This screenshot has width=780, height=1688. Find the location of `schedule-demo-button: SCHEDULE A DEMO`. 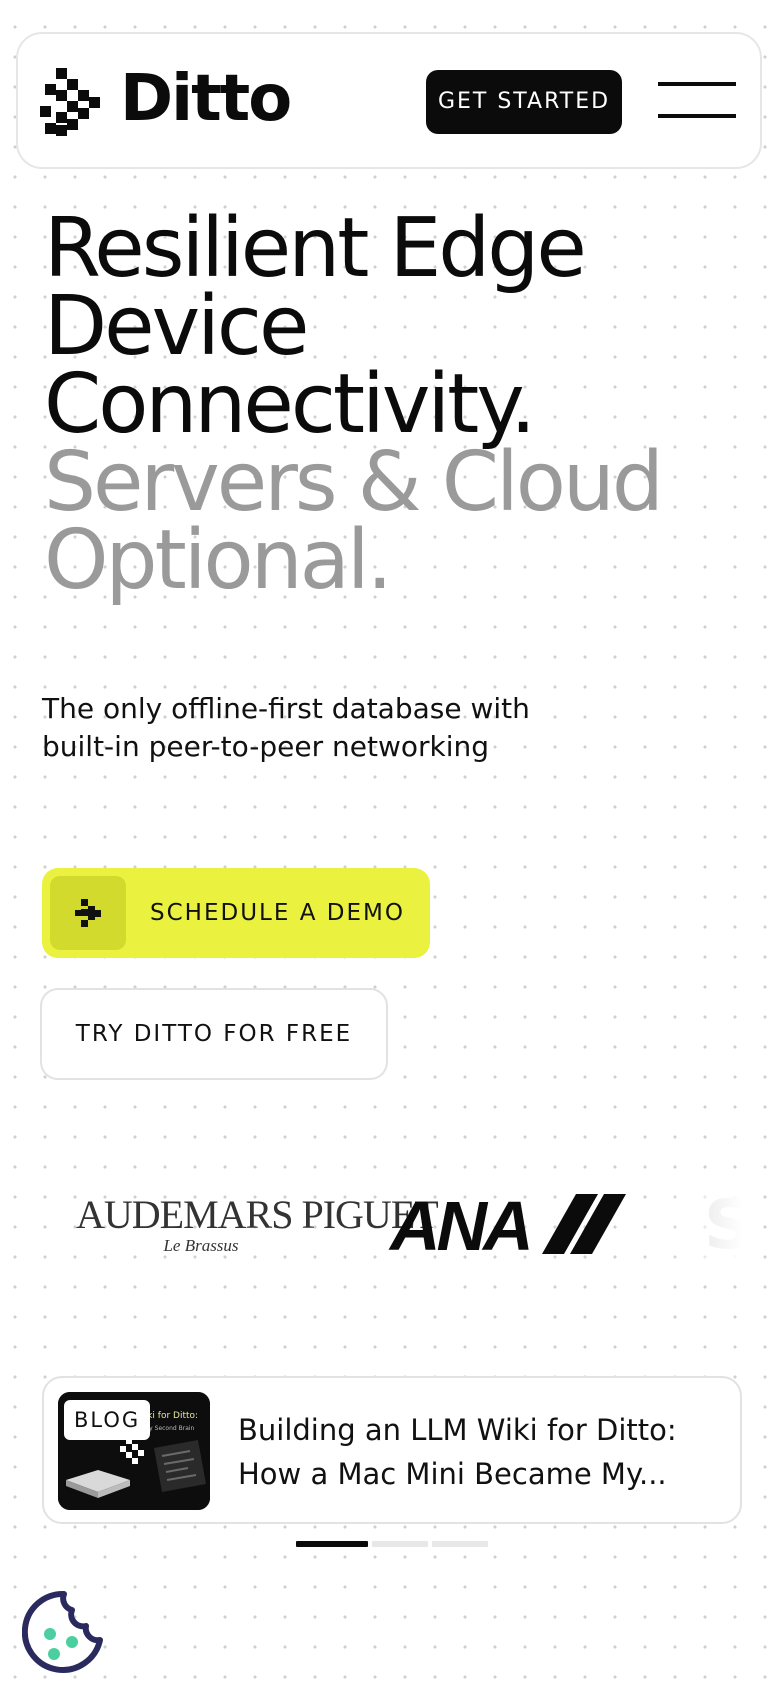

schedule-demo-button: SCHEDULE A DEMO is located at coordinates (236, 913).